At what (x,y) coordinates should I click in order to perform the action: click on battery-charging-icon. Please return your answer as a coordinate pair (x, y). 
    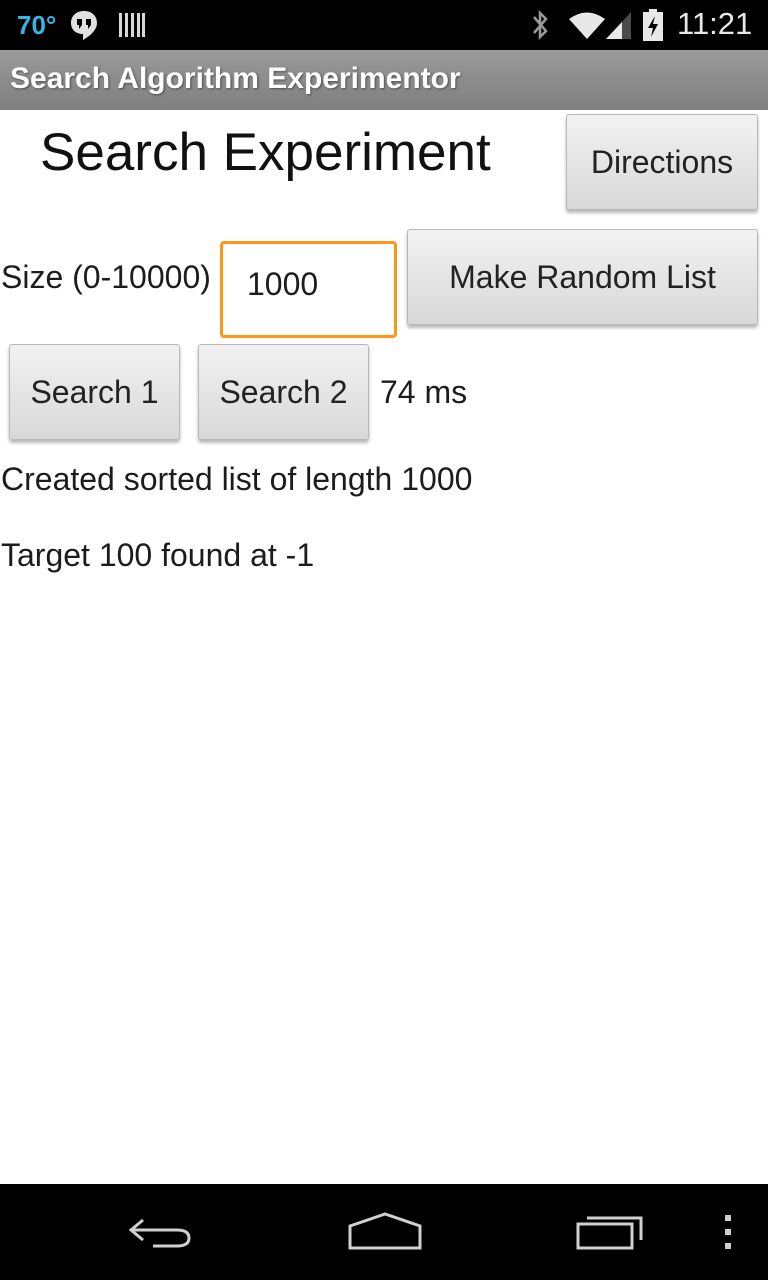
    Looking at the image, I should click on (653, 25).